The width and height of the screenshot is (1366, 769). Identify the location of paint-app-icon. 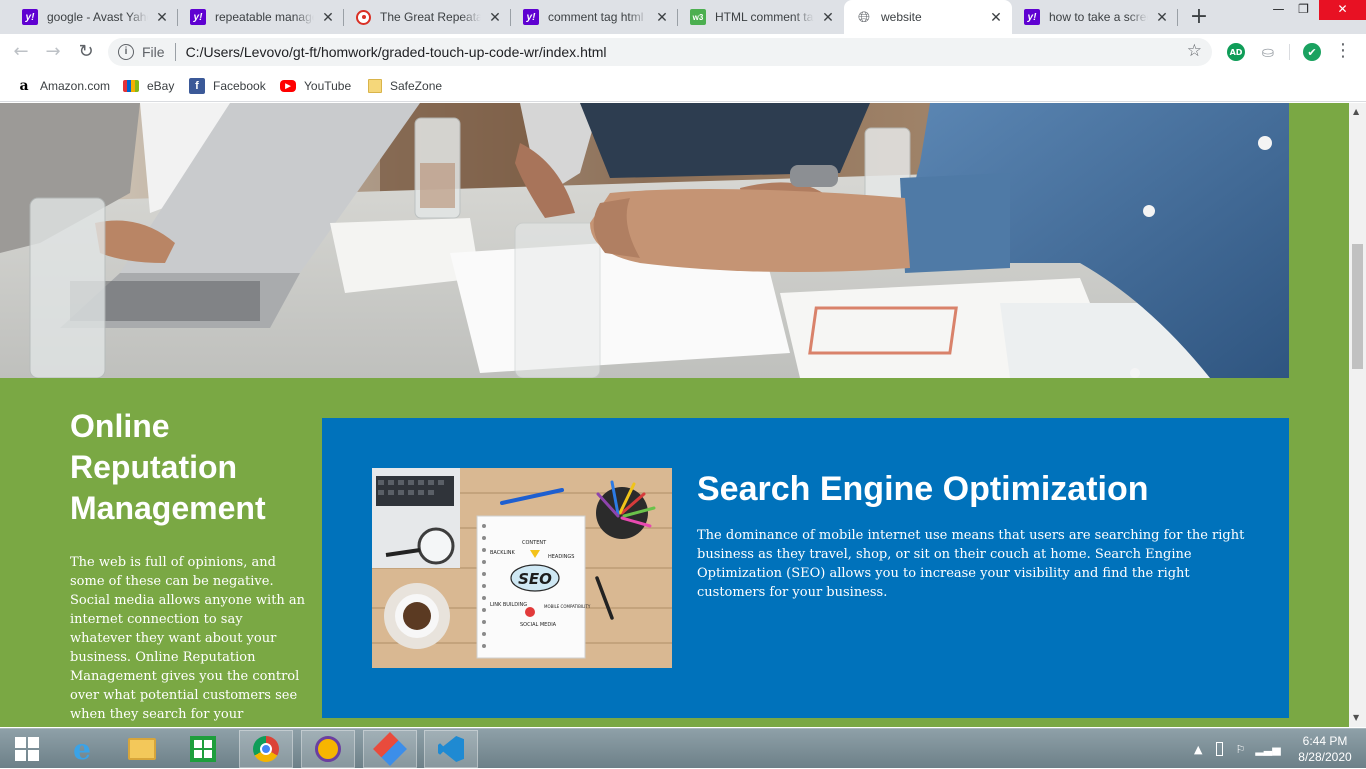
(390, 749).